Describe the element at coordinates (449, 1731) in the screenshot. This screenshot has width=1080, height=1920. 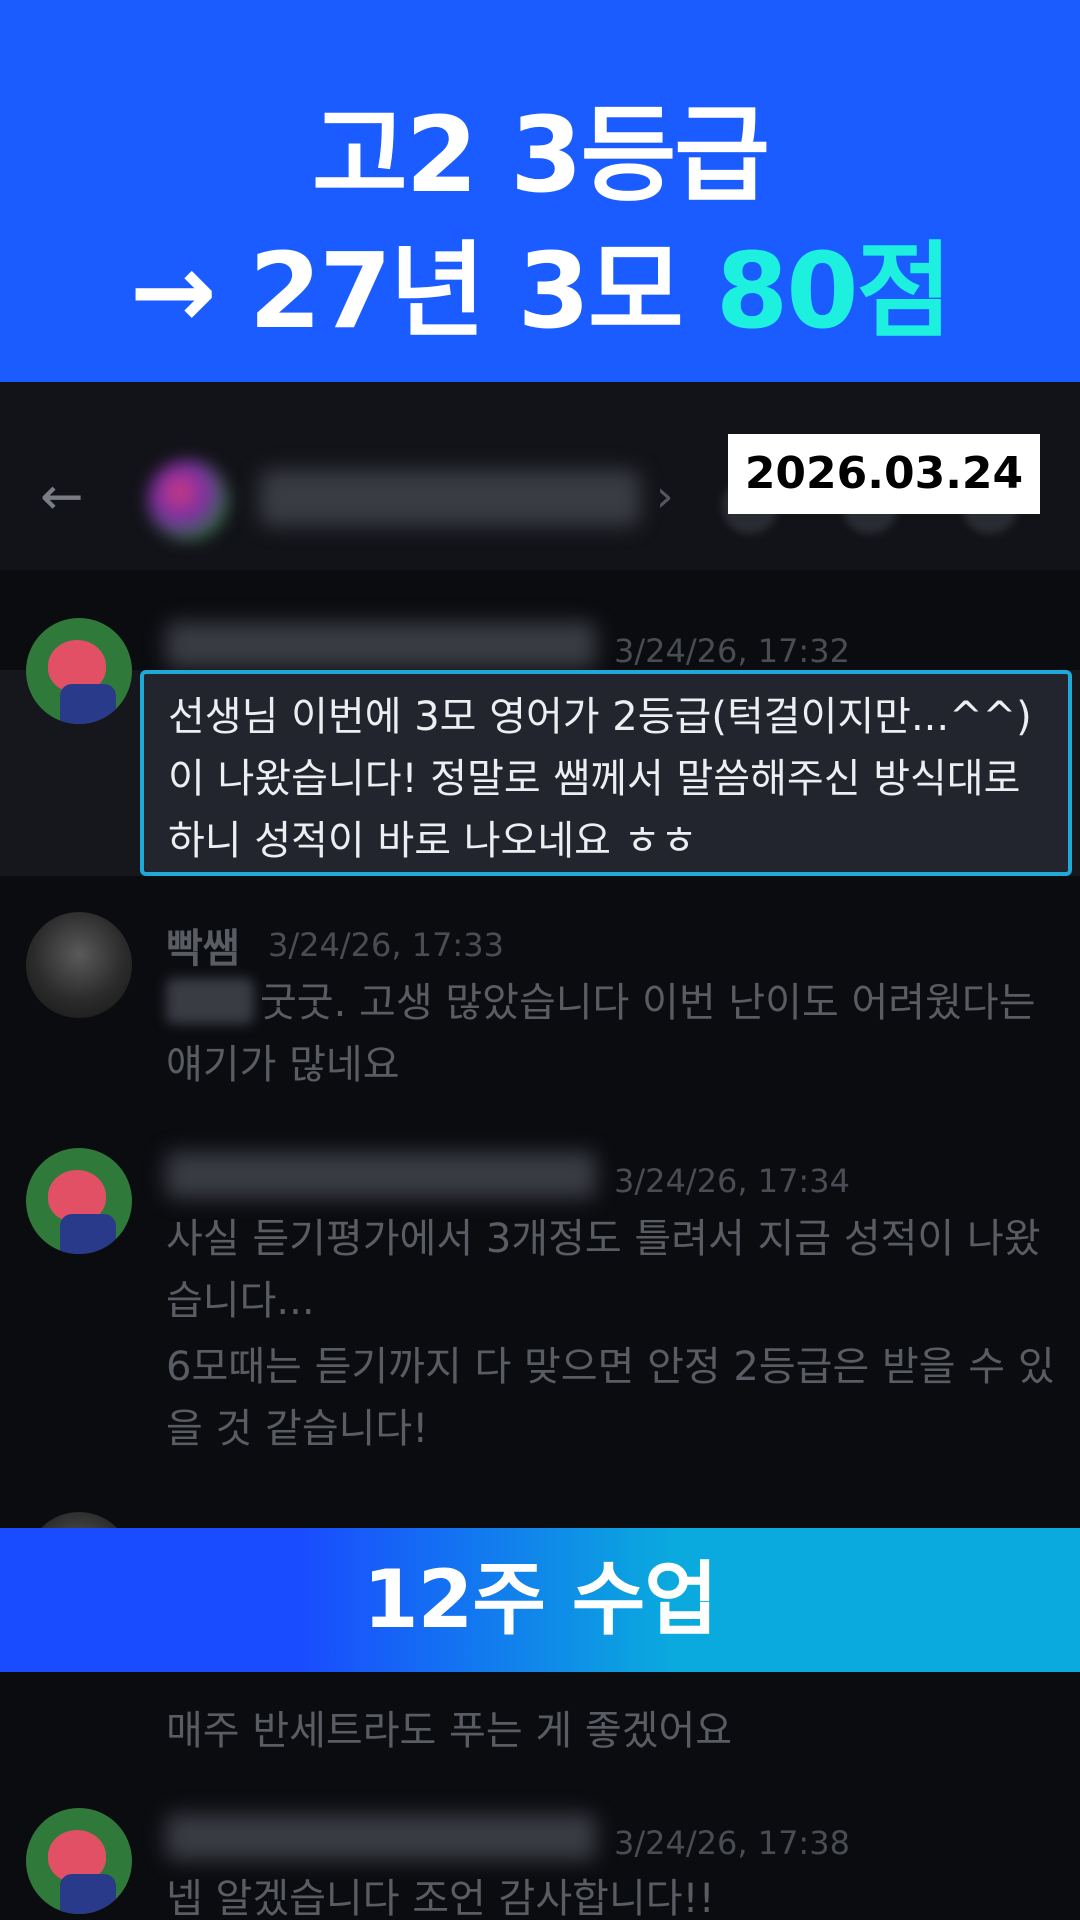
I see `message-text: 매주 반세트라도 푸는 게 좋겠어요` at that location.